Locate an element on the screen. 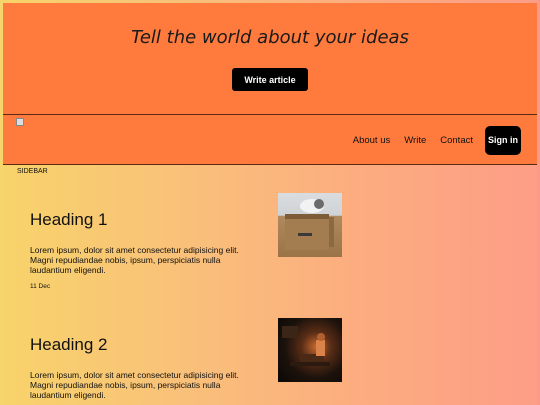  nav-link-about-us: About us is located at coordinates (372, 140).